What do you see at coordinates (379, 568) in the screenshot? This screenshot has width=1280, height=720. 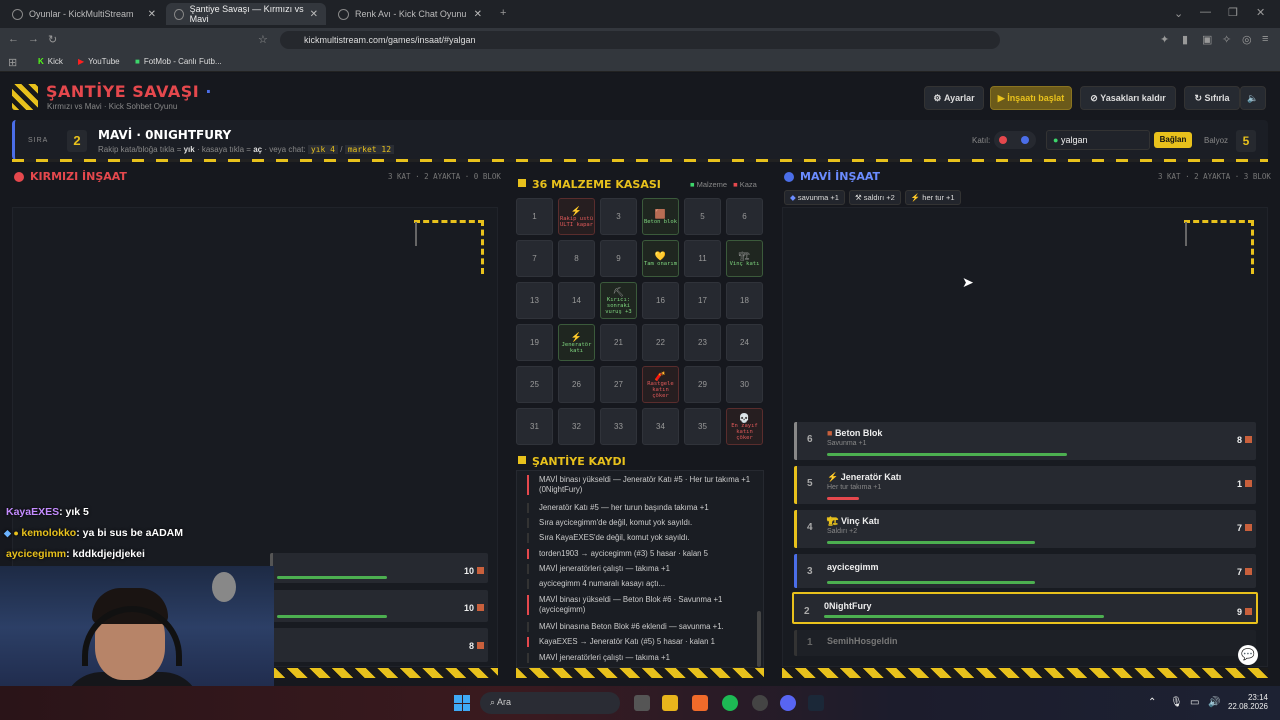 I see `red-floor-3: 10` at bounding box center [379, 568].